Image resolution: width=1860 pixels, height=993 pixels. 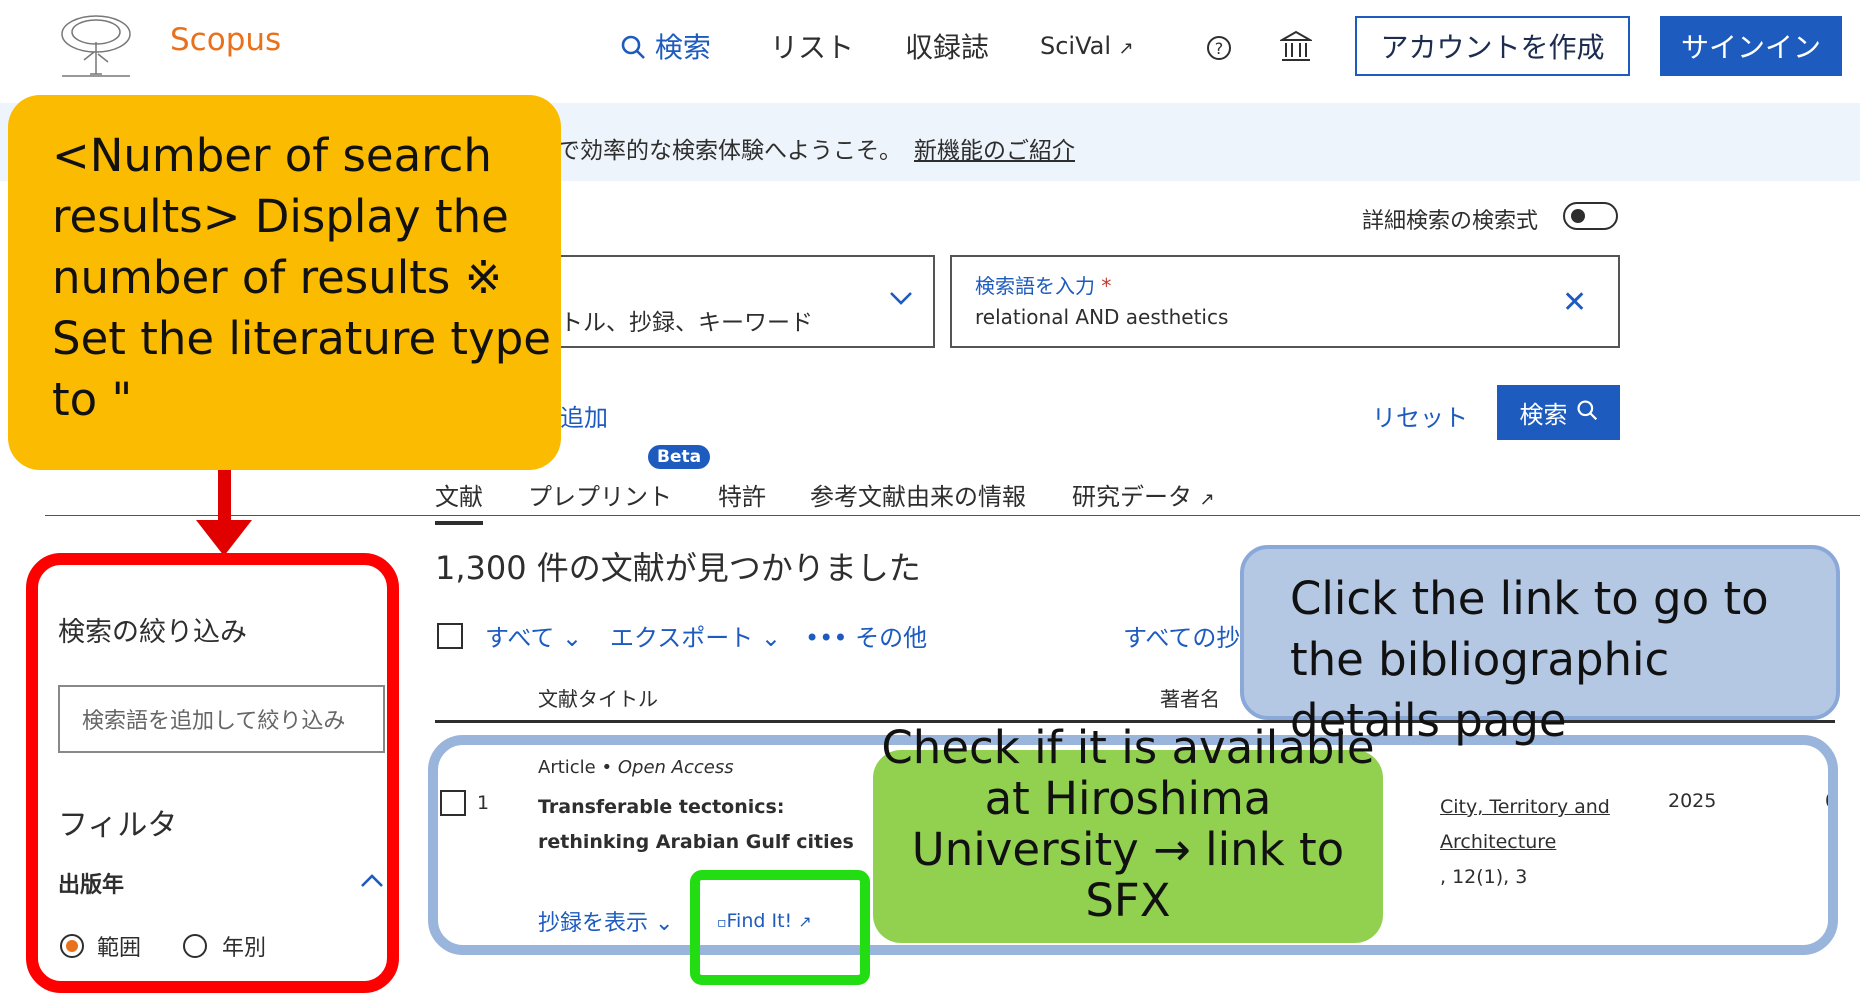 I want to click on banner-text: で効率的な検索体験へようこそ。 新機能のご紹介, so click(x=816, y=148).